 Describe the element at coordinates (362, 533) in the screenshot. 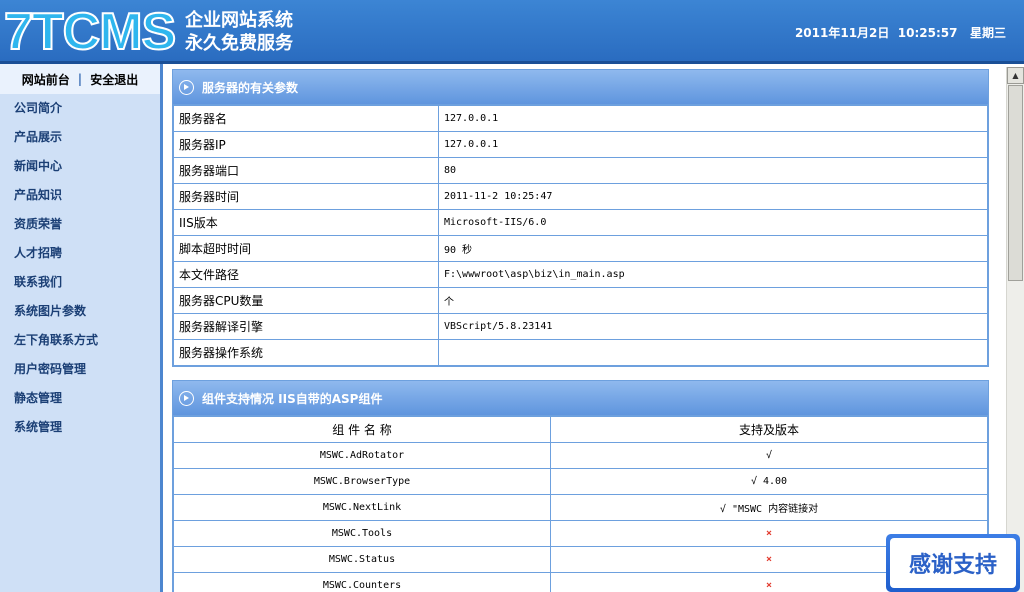

I see `component-name: MSWC.Tools` at that location.